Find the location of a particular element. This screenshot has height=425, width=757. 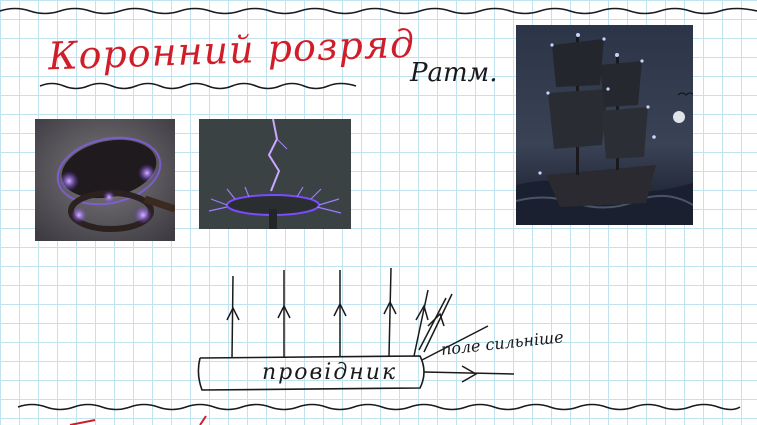

corona-disk-photo is located at coordinates (275, 174).